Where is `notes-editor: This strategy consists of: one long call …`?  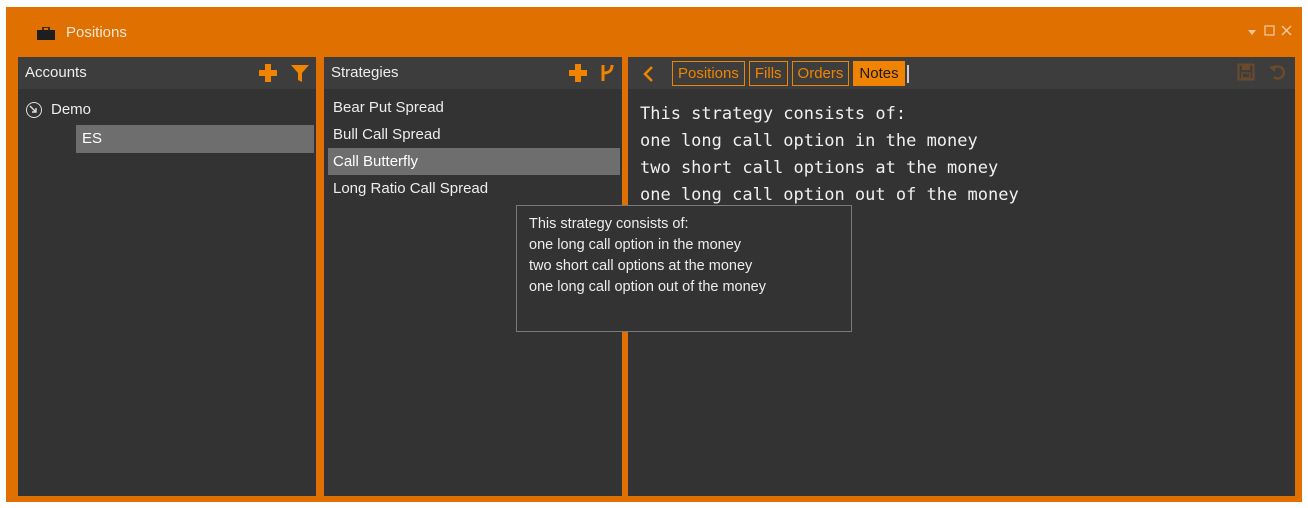 notes-editor: This strategy consists of: one long call … is located at coordinates (829, 155).